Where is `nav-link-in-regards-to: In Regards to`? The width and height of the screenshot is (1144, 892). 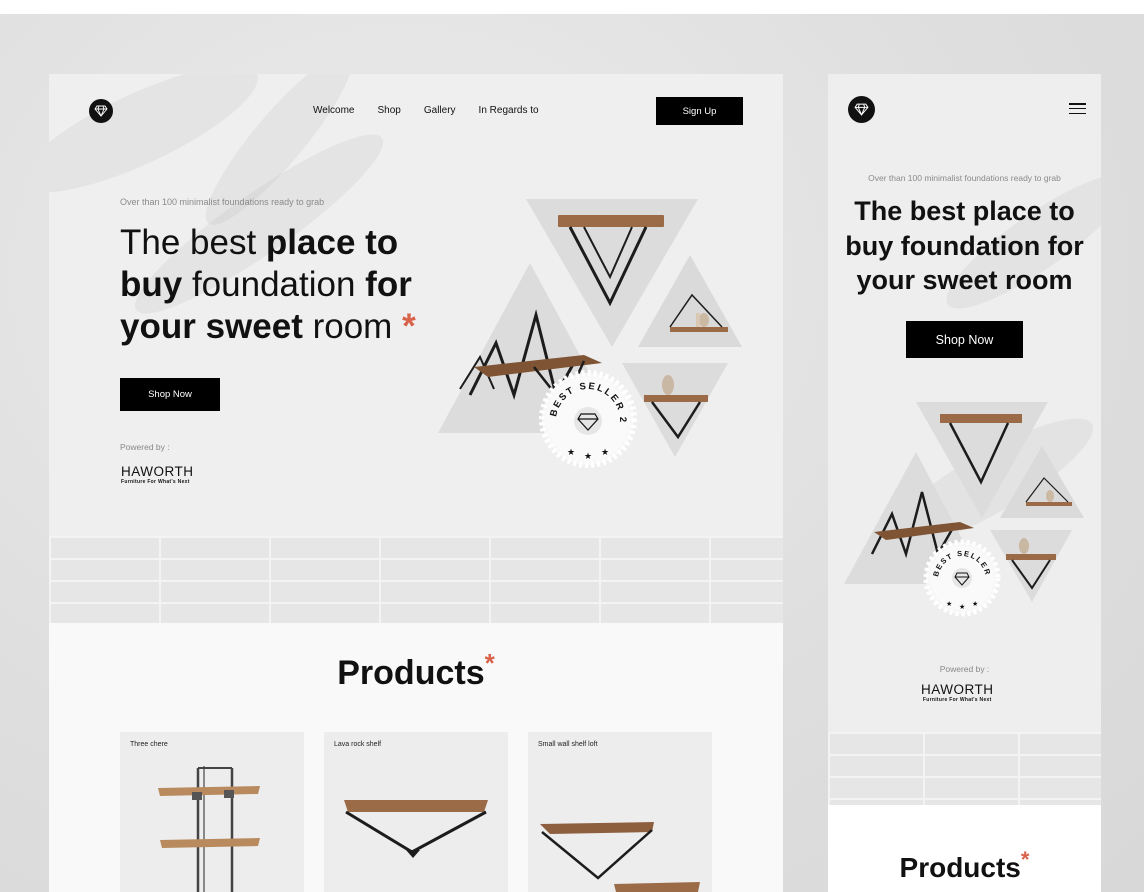 nav-link-in-regards-to: In Regards to is located at coordinates (509, 110).